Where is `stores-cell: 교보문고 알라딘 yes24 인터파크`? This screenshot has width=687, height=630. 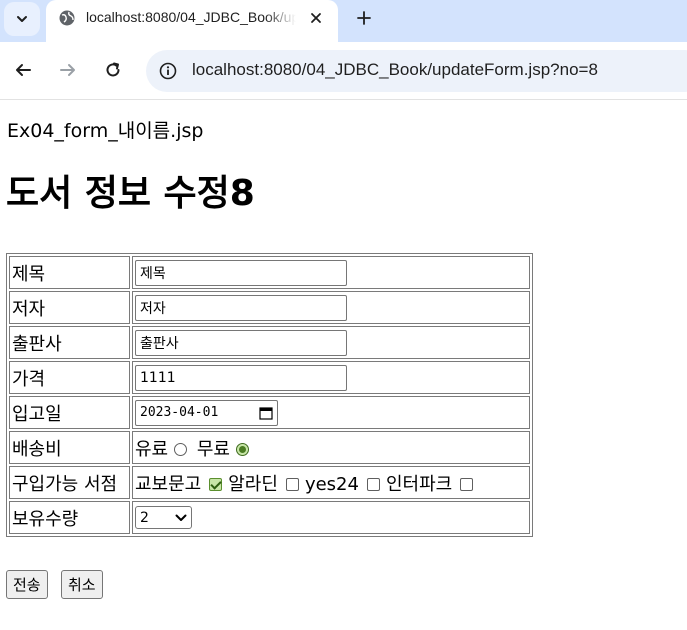
stores-cell: 교보문고 알라딘 yes24 인터파크 is located at coordinates (331, 482).